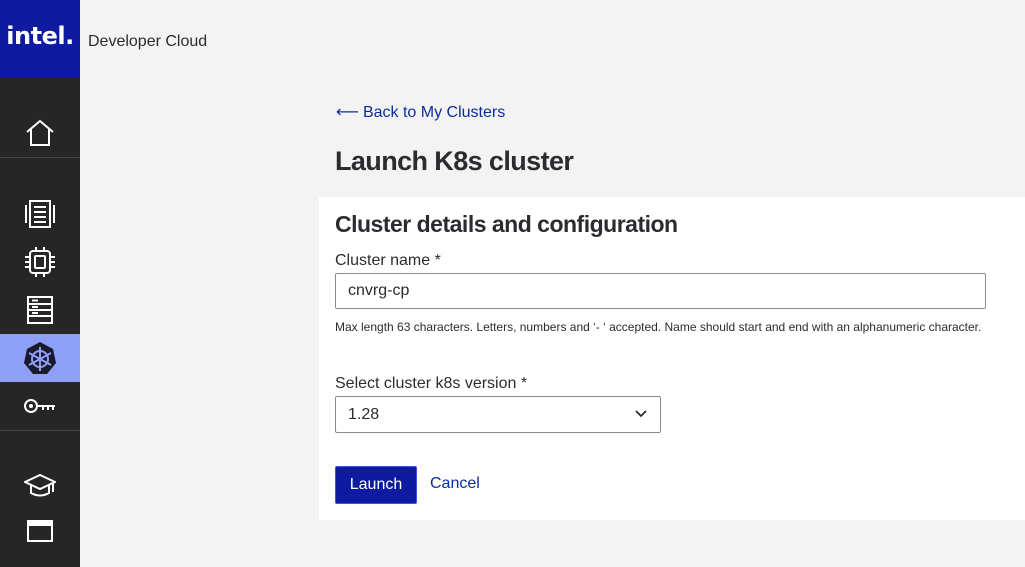  Describe the element at coordinates (434, 112) in the screenshot. I see `back-link-label: Back to My Clusters` at that location.